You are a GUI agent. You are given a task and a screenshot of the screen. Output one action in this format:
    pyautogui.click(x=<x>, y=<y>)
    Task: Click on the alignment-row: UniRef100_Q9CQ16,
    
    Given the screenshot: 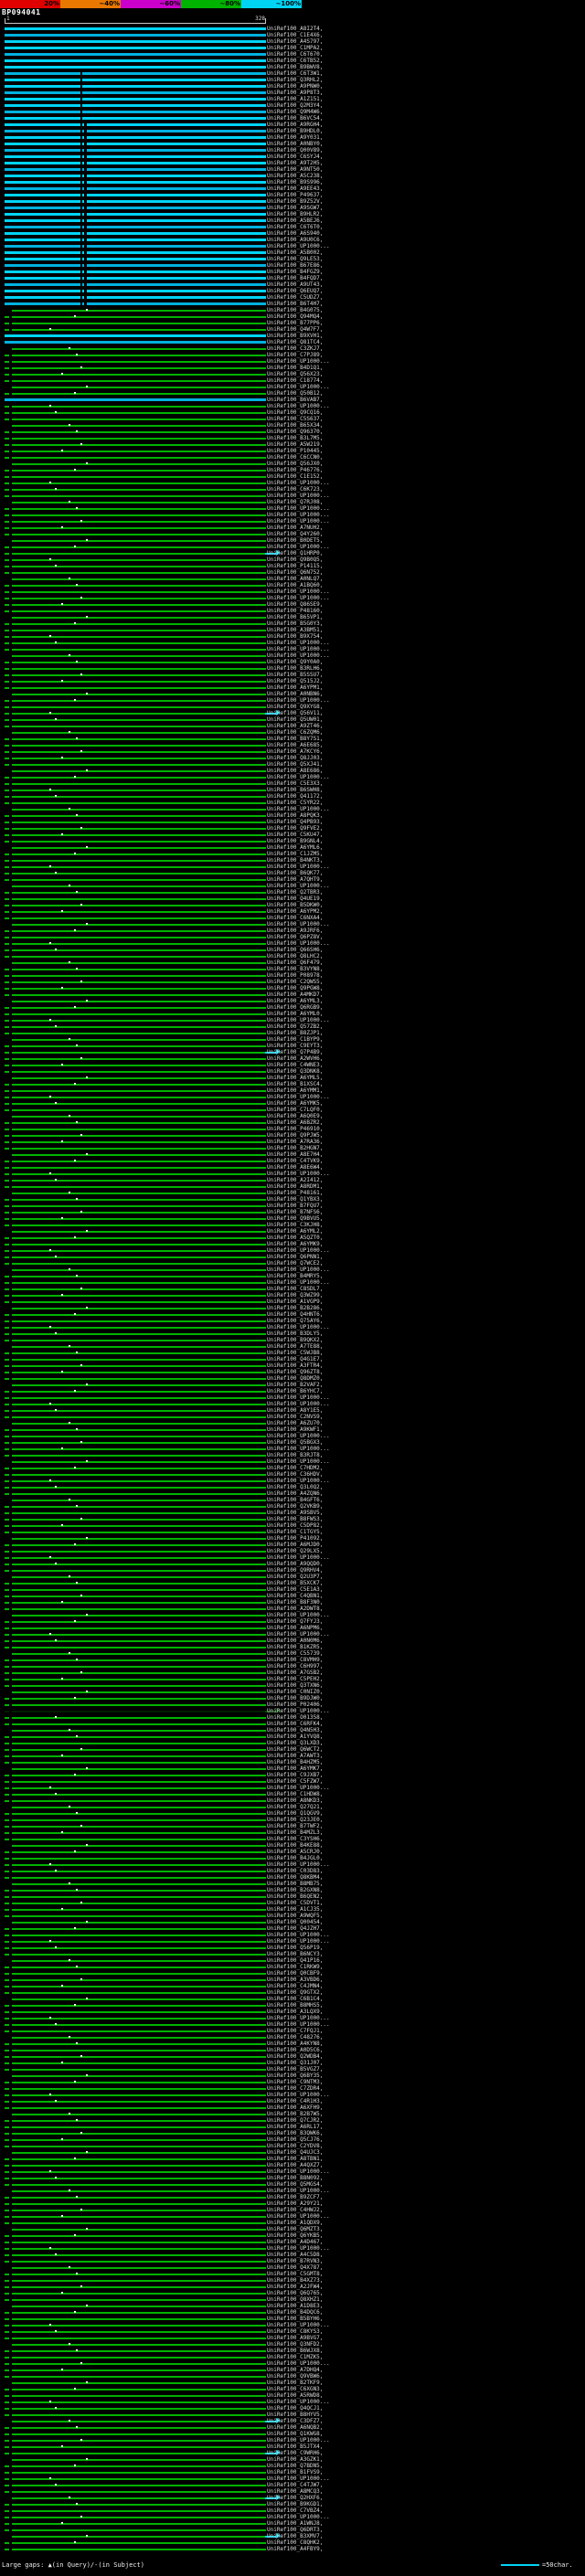 What is the action you would take?
    pyautogui.click(x=293, y=412)
    